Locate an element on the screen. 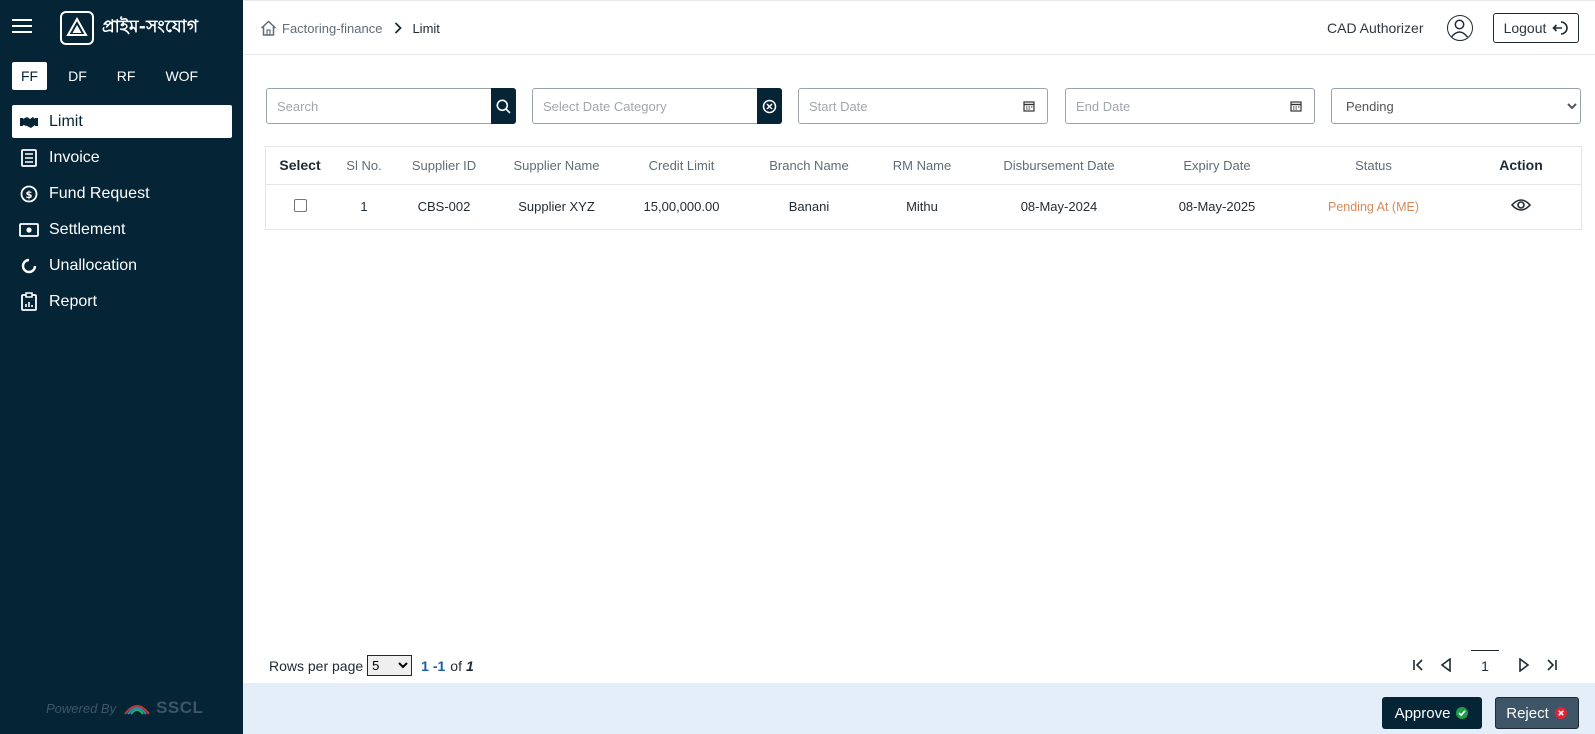 Image resolution: width=1595 pixels, height=734 pixels. breadcrumb: Factoring-finance Limit is located at coordinates (350, 28).